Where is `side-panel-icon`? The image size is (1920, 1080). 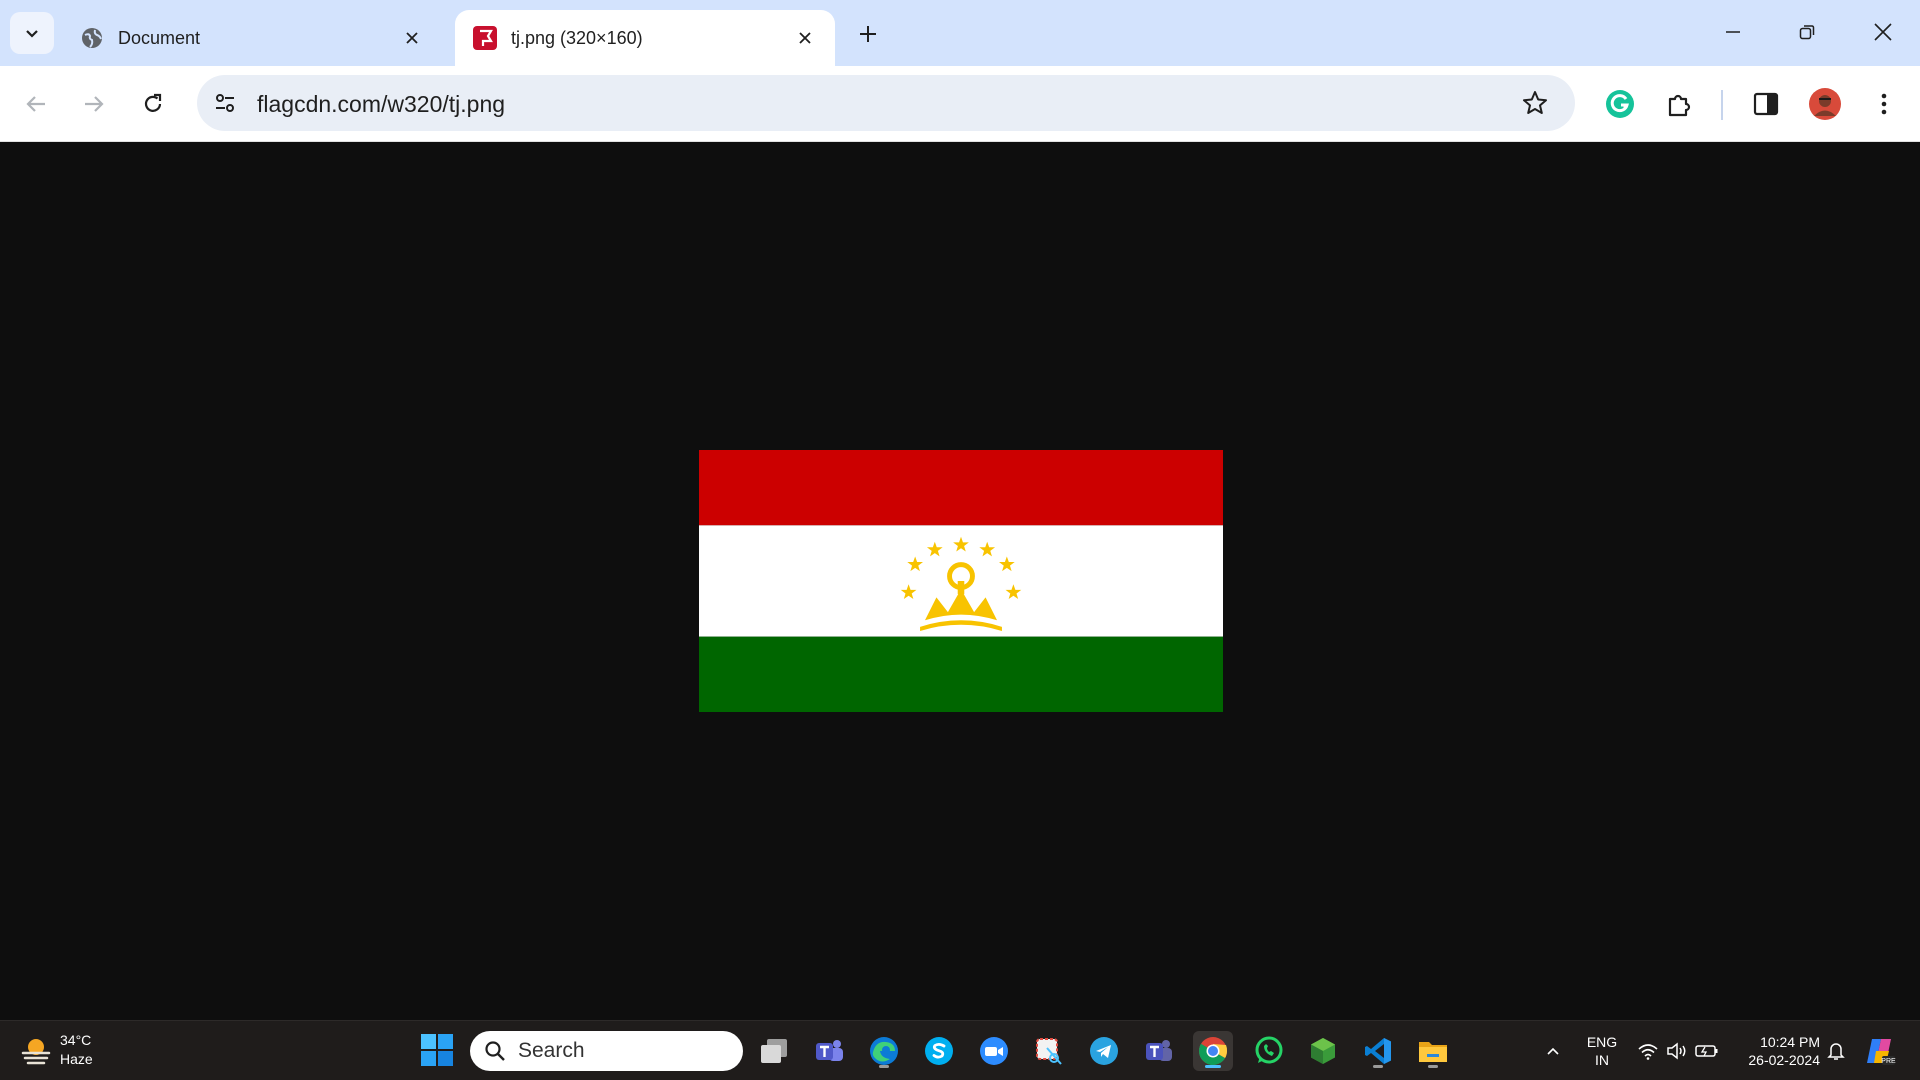
side-panel-icon is located at coordinates (1766, 104).